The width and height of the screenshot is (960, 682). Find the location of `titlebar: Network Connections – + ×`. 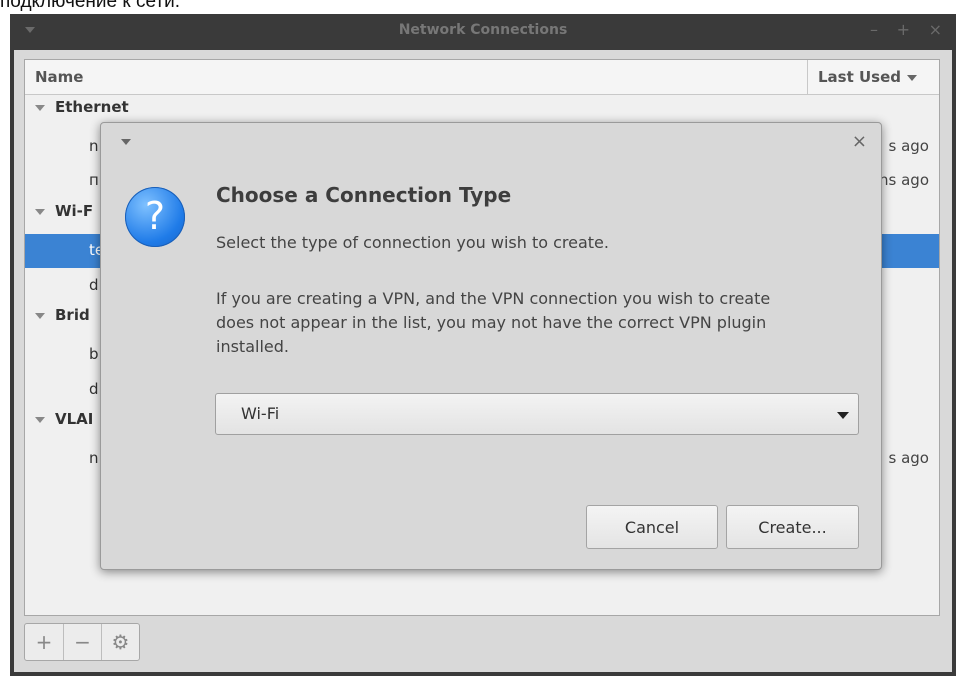

titlebar: Network Connections – + × is located at coordinates (483, 32).